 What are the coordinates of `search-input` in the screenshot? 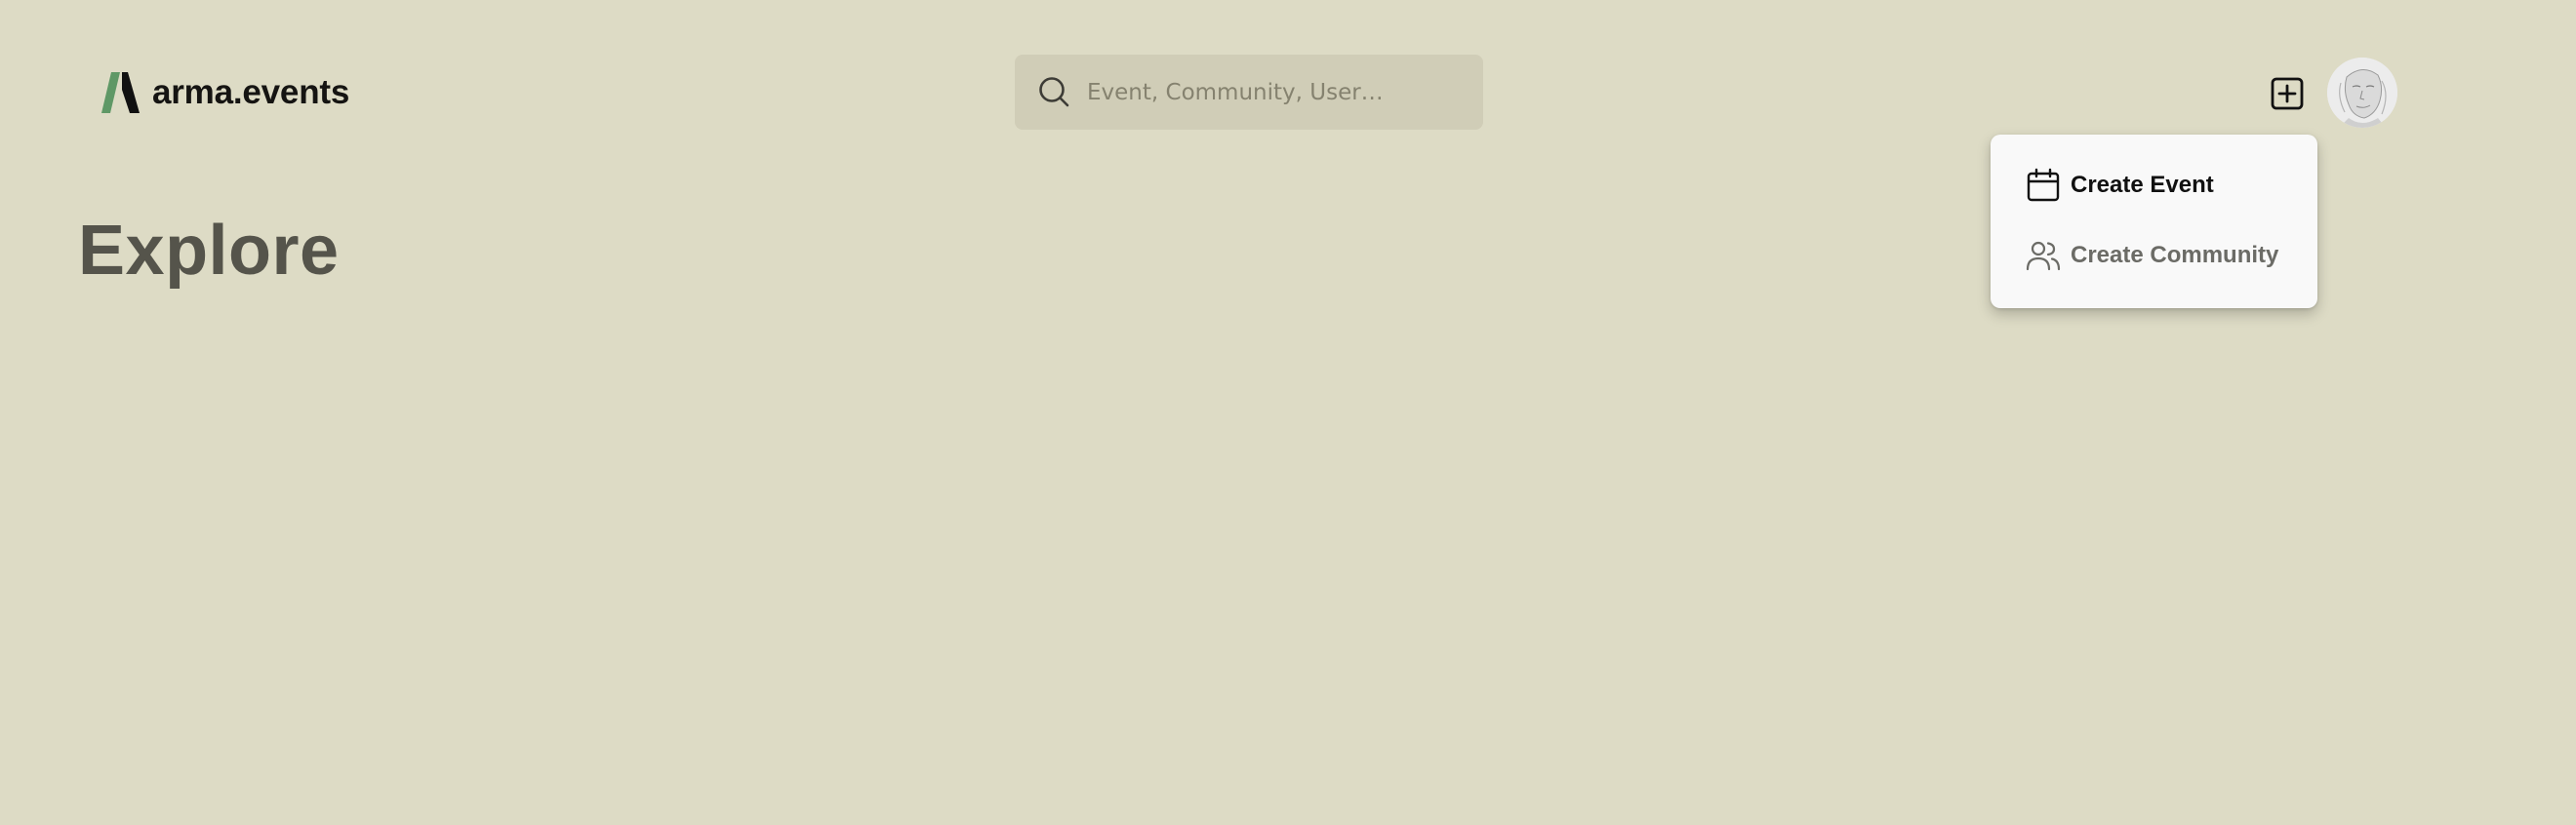 It's located at (1277, 92).